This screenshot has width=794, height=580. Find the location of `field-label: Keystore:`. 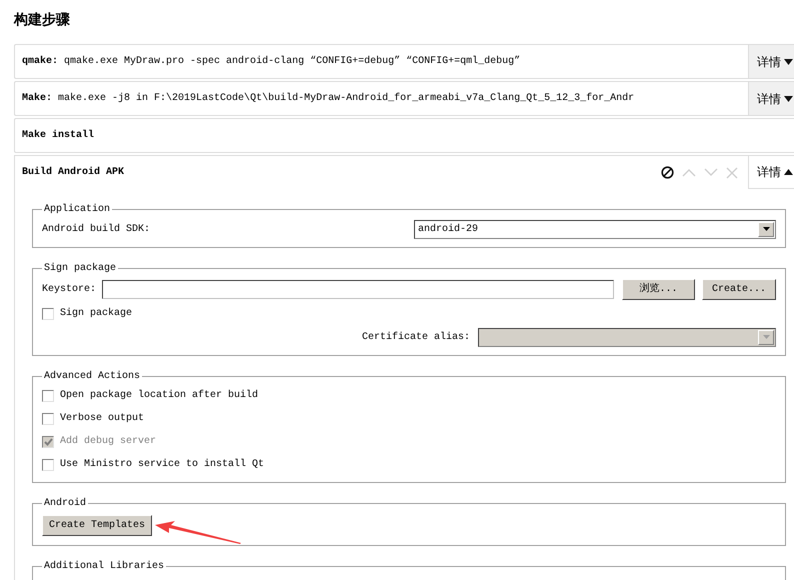

field-label: Keystore: is located at coordinates (69, 289).